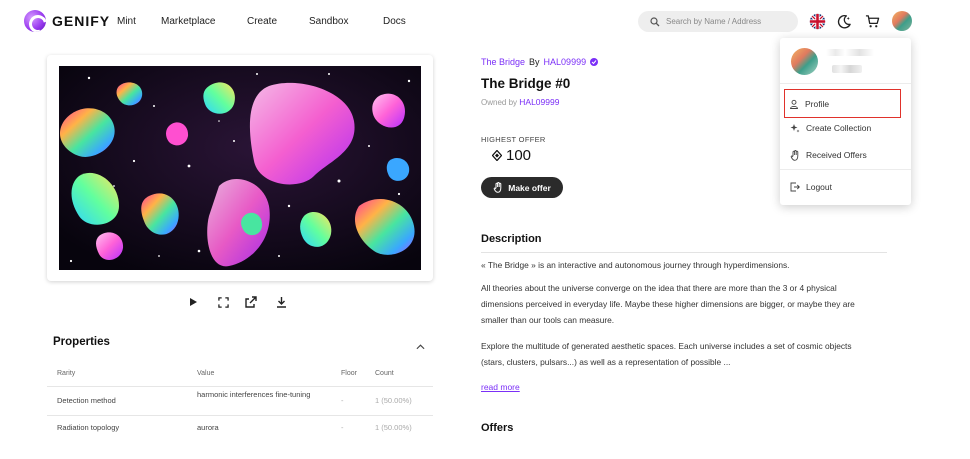 This screenshot has width=970, height=459. Describe the element at coordinates (845, 187) in the screenshot. I see `menu-item-logout: Logout` at that location.